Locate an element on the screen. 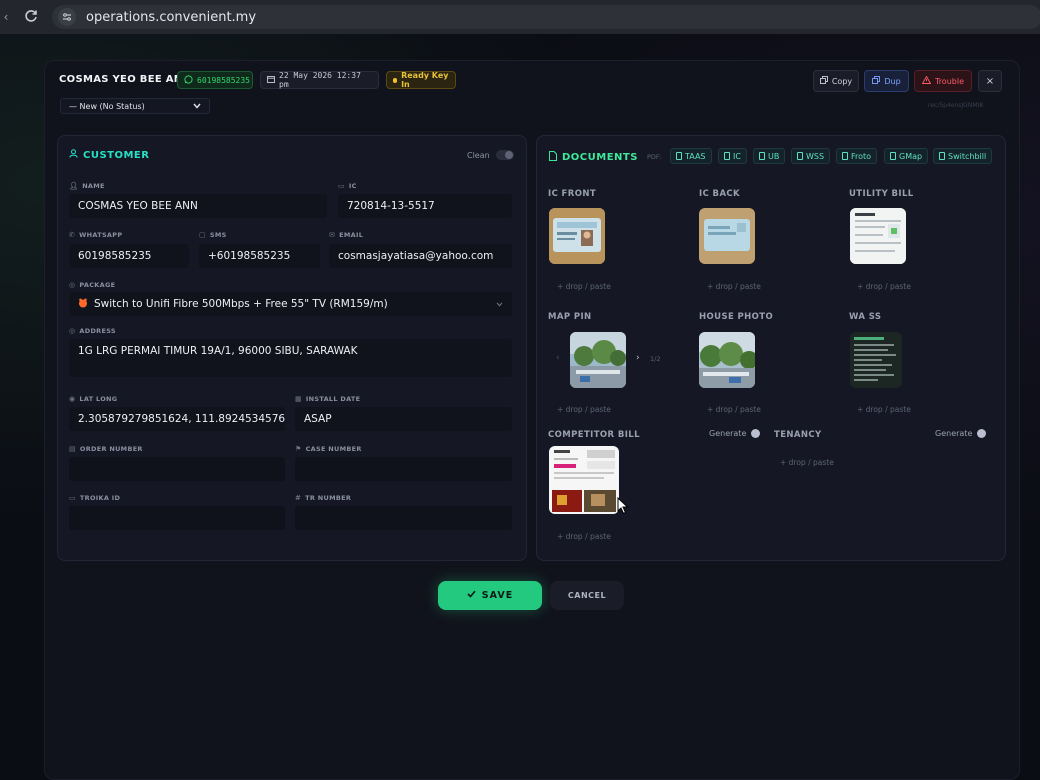 This screenshot has width=1040, height=780. wa-ss-drop: + drop / paste is located at coordinates (884, 409).